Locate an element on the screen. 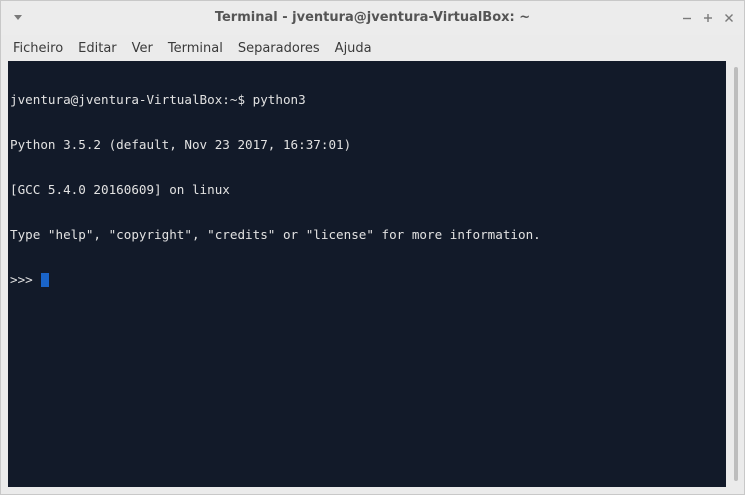 The height and width of the screenshot is (495, 745). window-controls is located at coordinates (708, 18).